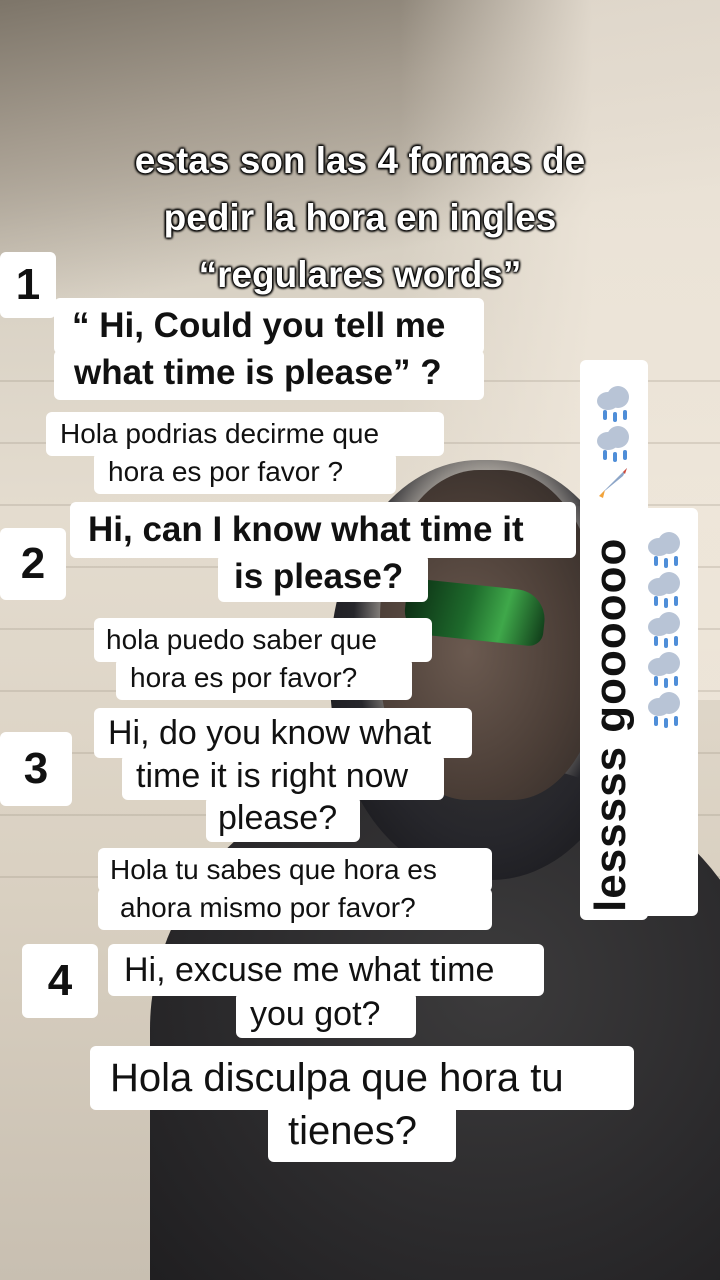  Describe the element at coordinates (326, 970) in the screenshot. I see `item-4-english-line-1: Hi, excuse me what time` at that location.